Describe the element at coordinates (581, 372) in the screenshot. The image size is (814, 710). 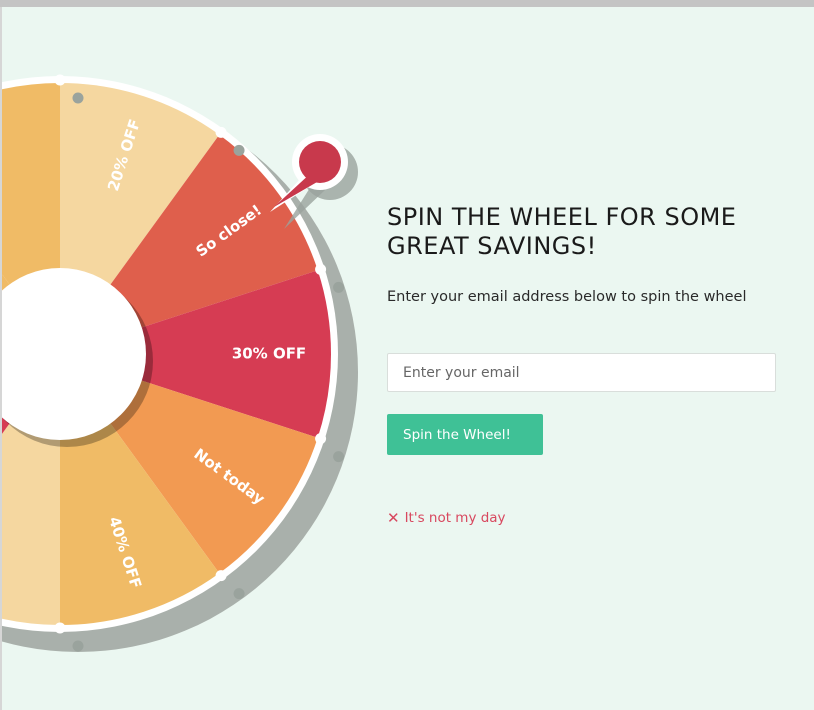
I see `email-input` at that location.